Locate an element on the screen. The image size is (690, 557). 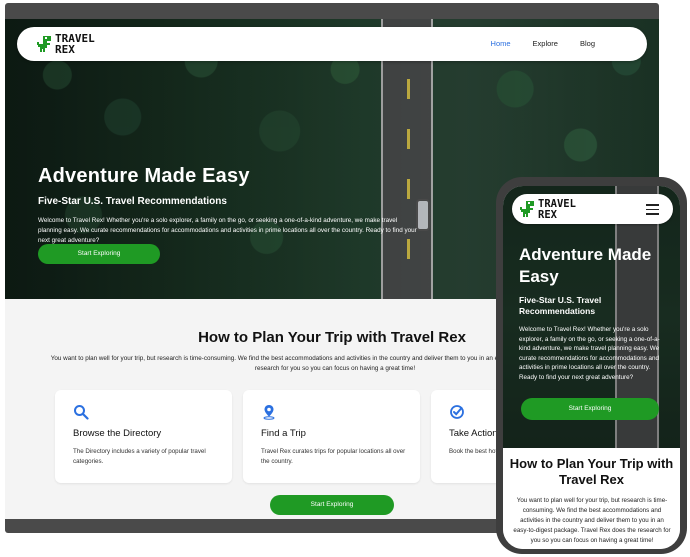
hero-subtitle: Five-Star U.S. Travel Recommendations is located at coordinates (132, 201).